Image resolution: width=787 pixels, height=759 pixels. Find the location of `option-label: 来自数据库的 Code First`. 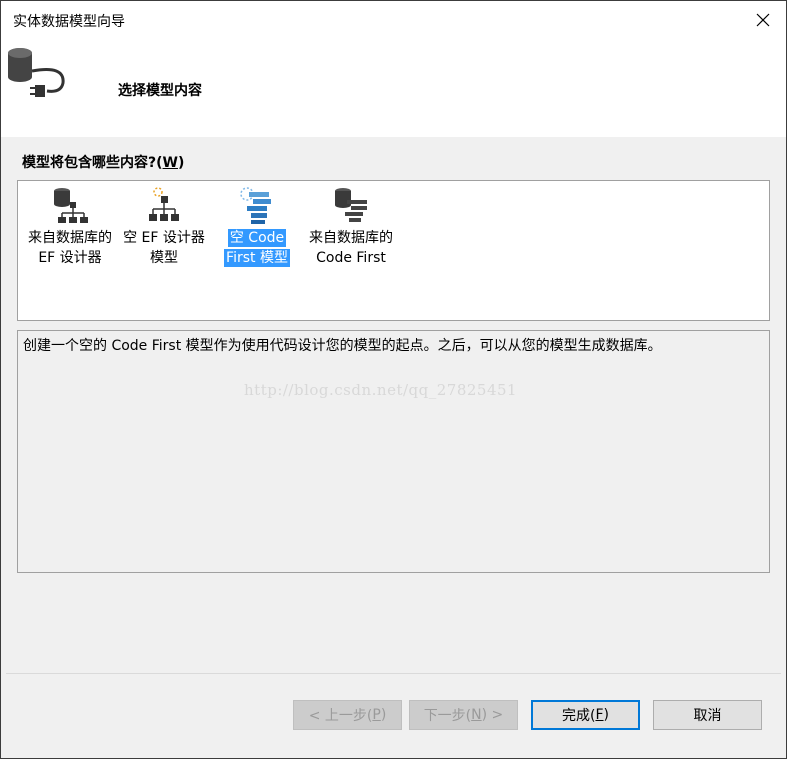

option-label: 来自数据库的 Code First is located at coordinates (351, 248).